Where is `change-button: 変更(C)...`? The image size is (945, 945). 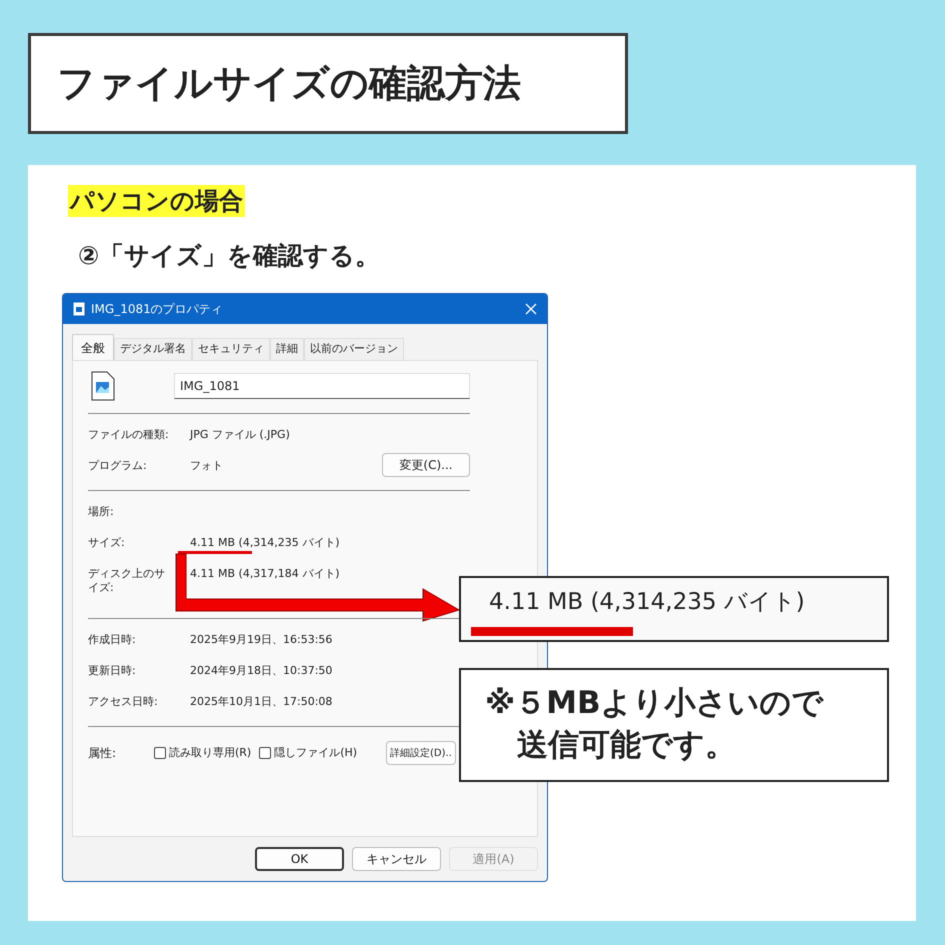
change-button: 変更(C)... is located at coordinates (426, 465).